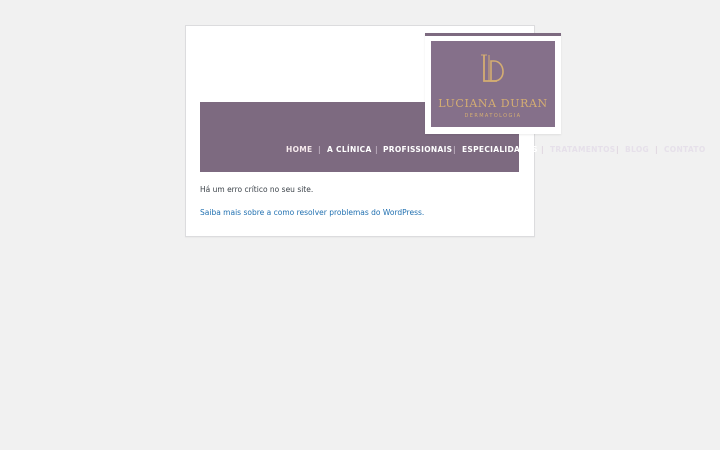 Image resolution: width=720 pixels, height=450 pixels. I want to click on logo-subtitle: DERMATOLOGIA, so click(493, 116).